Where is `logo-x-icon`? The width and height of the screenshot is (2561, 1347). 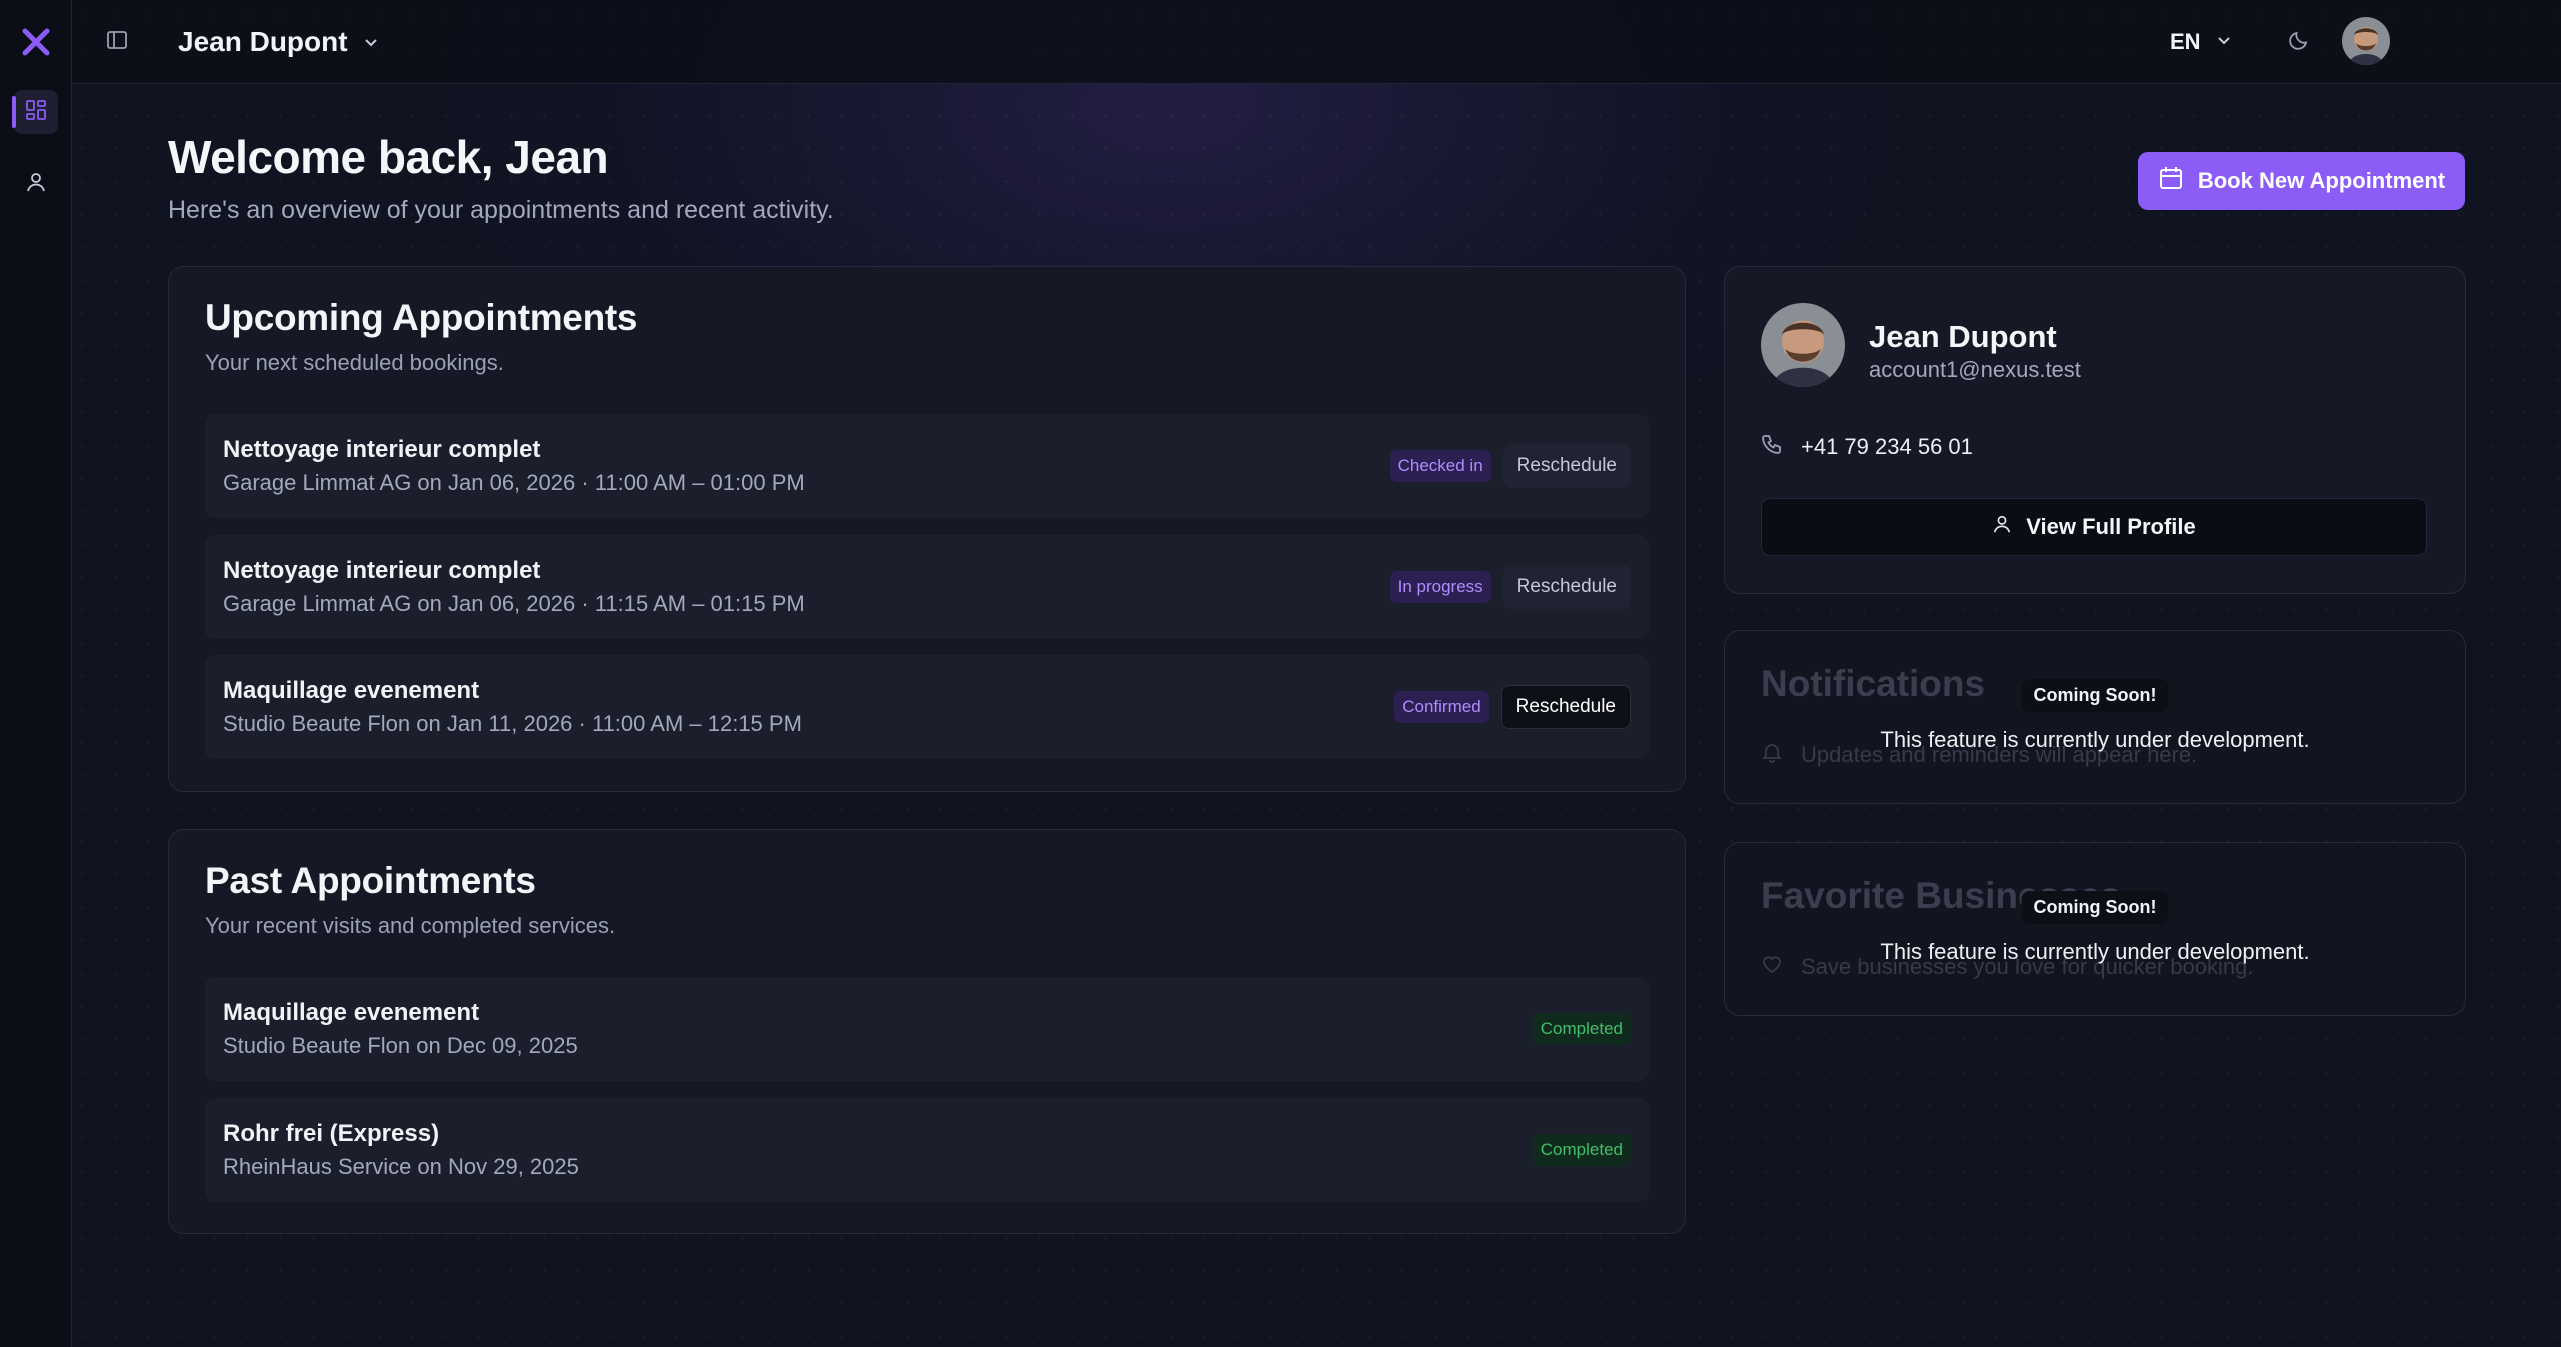 logo-x-icon is located at coordinates (36, 42).